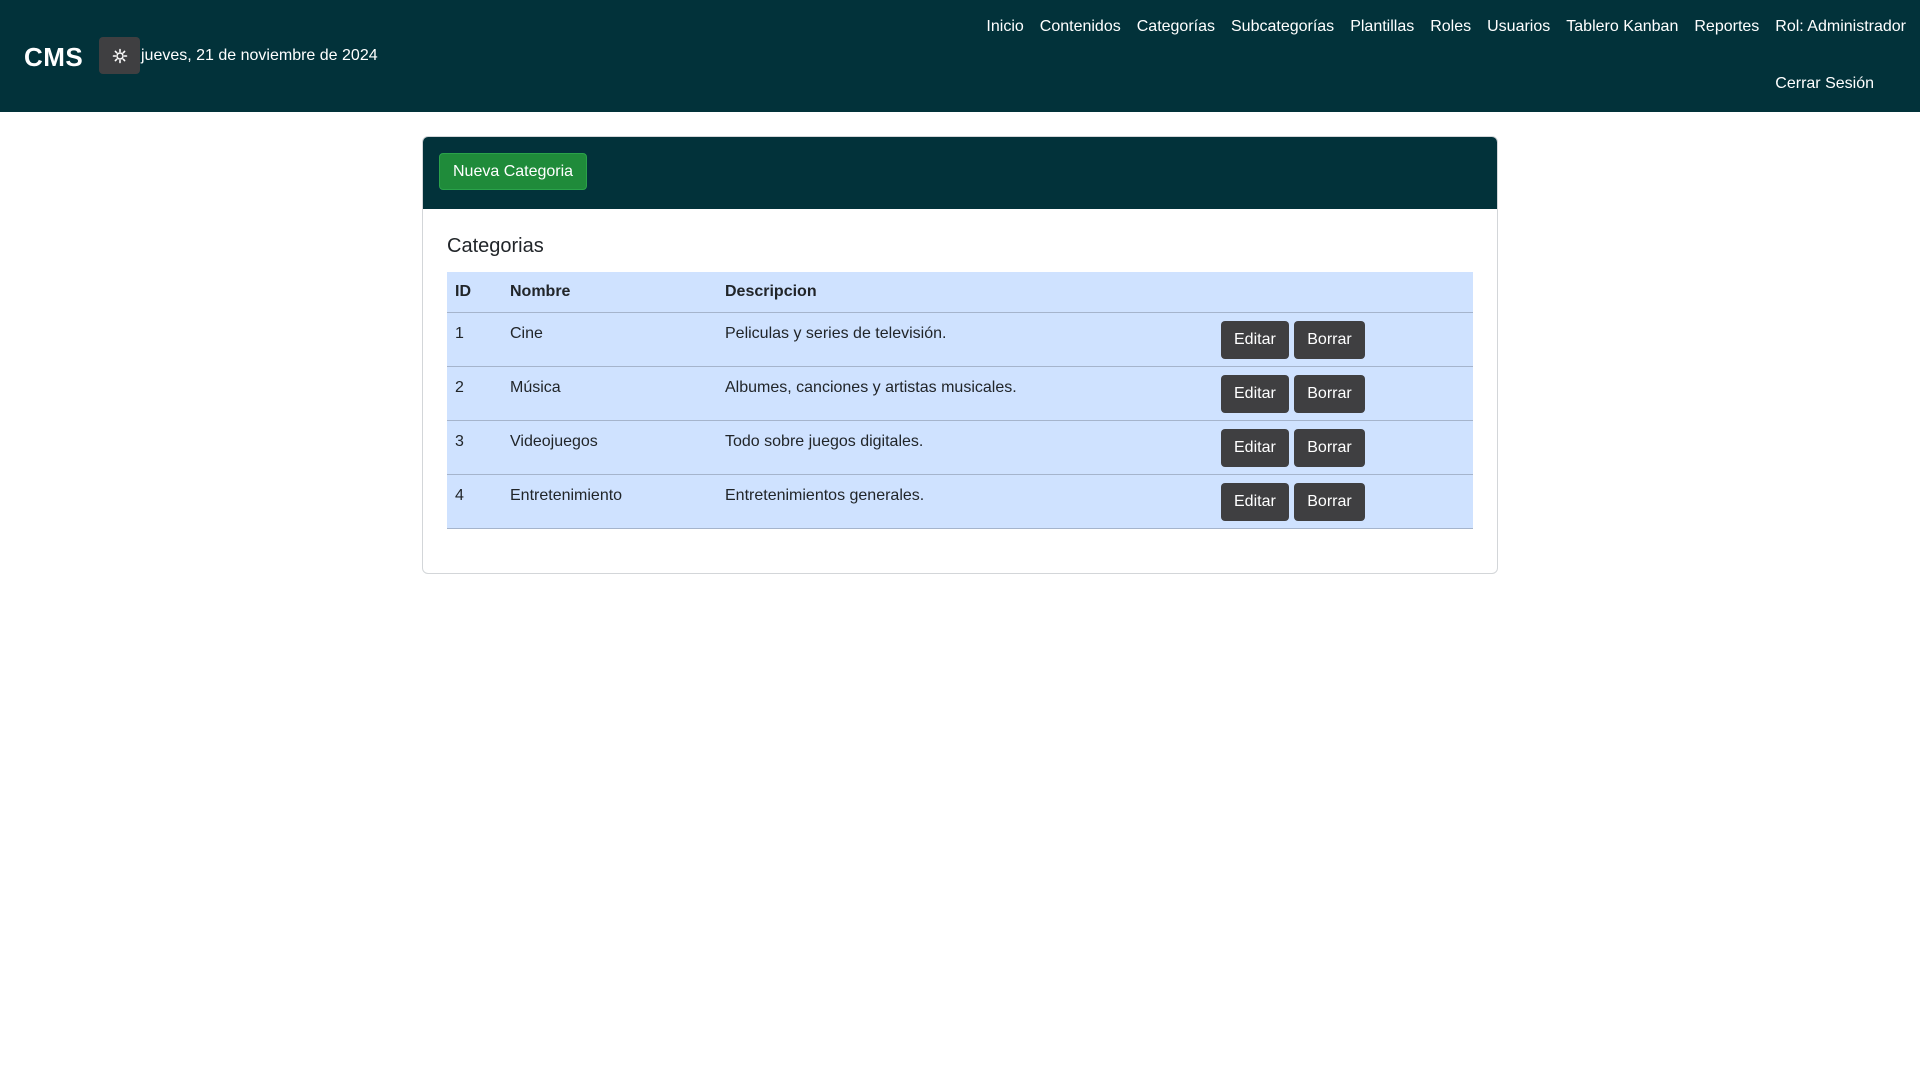 The image size is (1920, 1080). What do you see at coordinates (1518, 27) in the screenshot?
I see `nav-link-usuarios: Usuarios` at bounding box center [1518, 27].